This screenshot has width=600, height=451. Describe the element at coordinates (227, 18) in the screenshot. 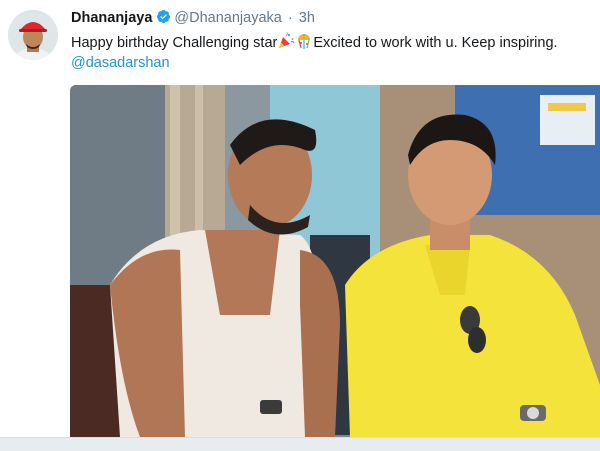

I see `user-handle: @Dhananjayaka` at that location.